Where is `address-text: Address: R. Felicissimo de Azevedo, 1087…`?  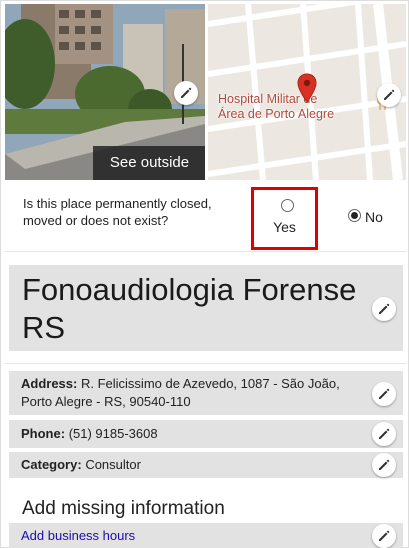 address-text: Address: R. Felicissimo de Azevedo, 1087… is located at coordinates (196, 393).